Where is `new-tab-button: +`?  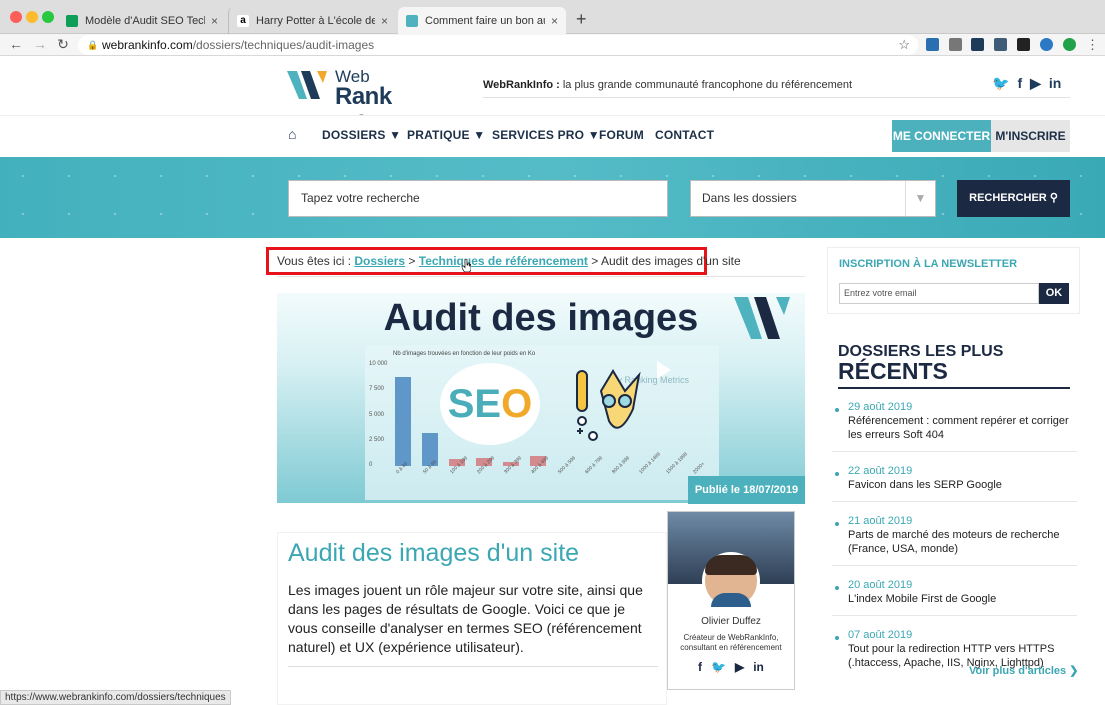
new-tab-button: + is located at coordinates (581, 19).